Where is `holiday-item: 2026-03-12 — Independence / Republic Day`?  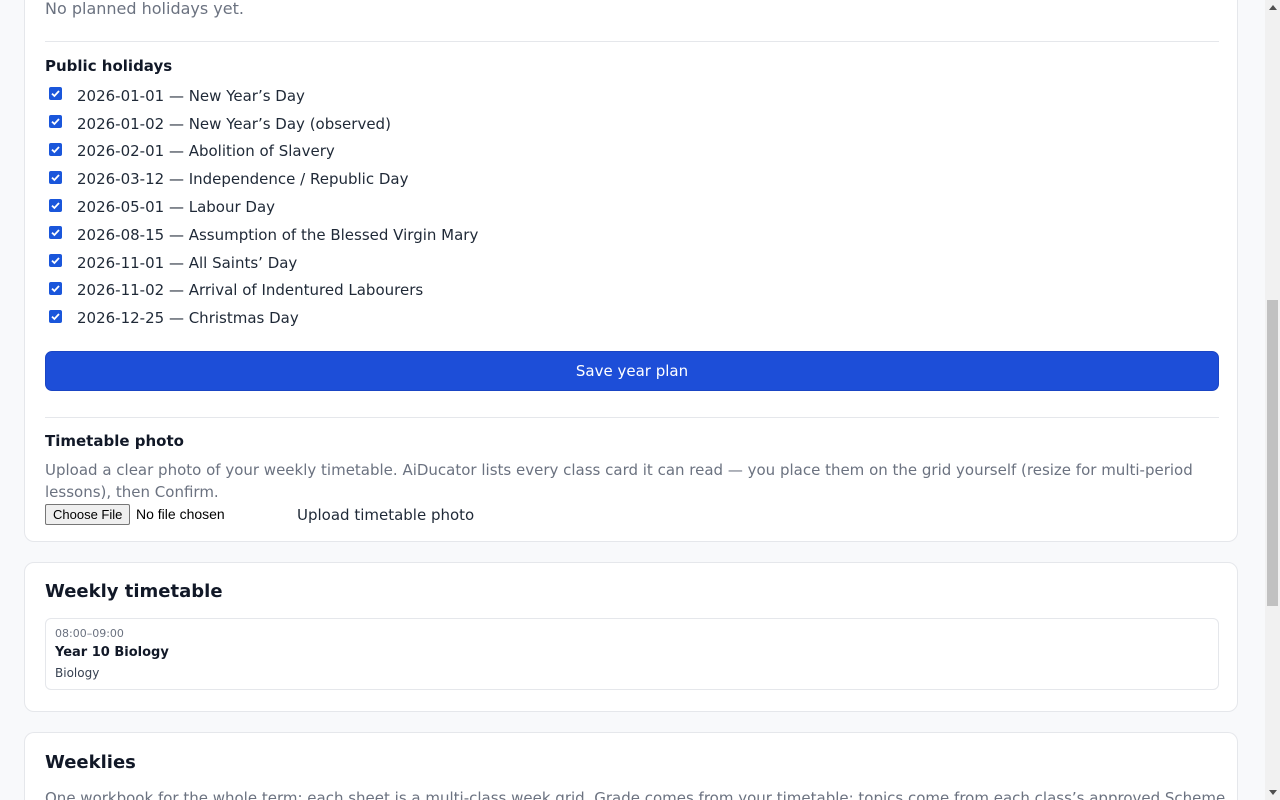 holiday-item: 2026-03-12 — Independence / Republic Day is located at coordinates (261, 179).